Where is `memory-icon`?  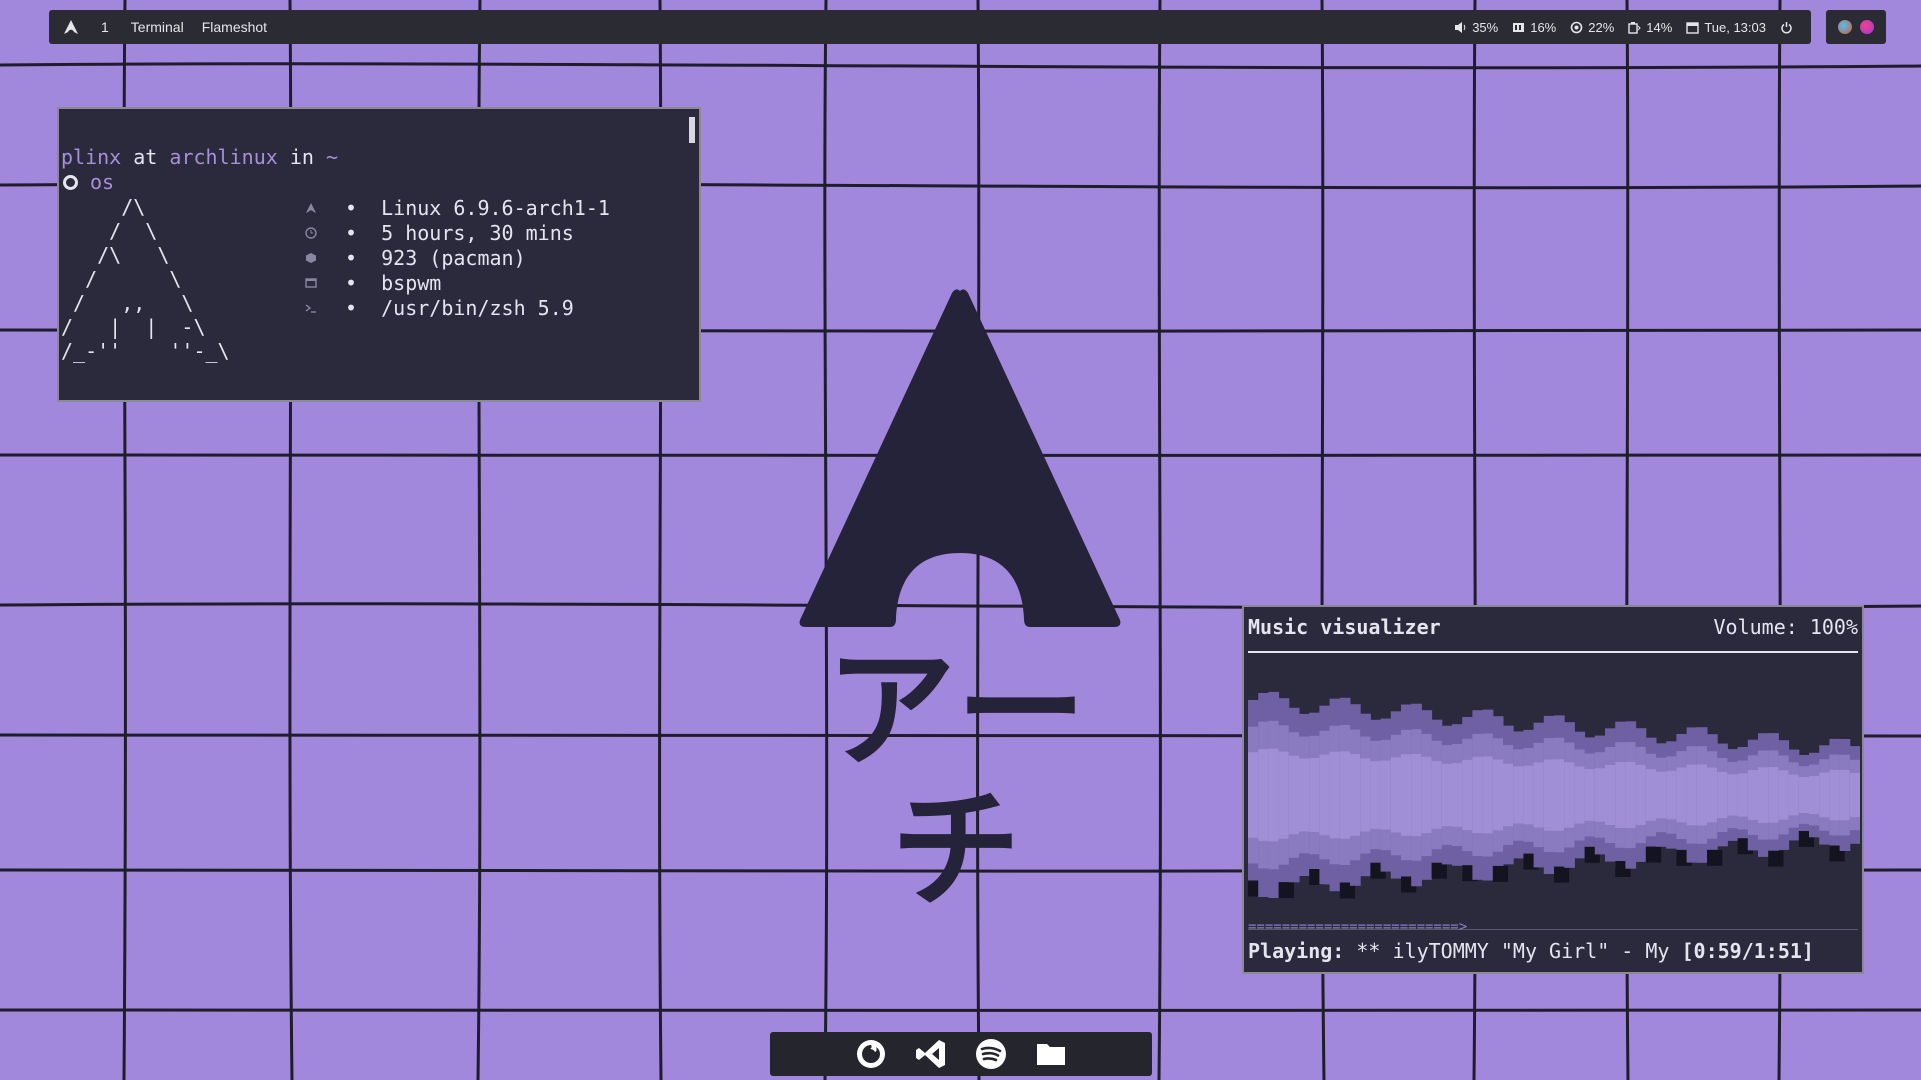
memory-icon is located at coordinates (1519, 27).